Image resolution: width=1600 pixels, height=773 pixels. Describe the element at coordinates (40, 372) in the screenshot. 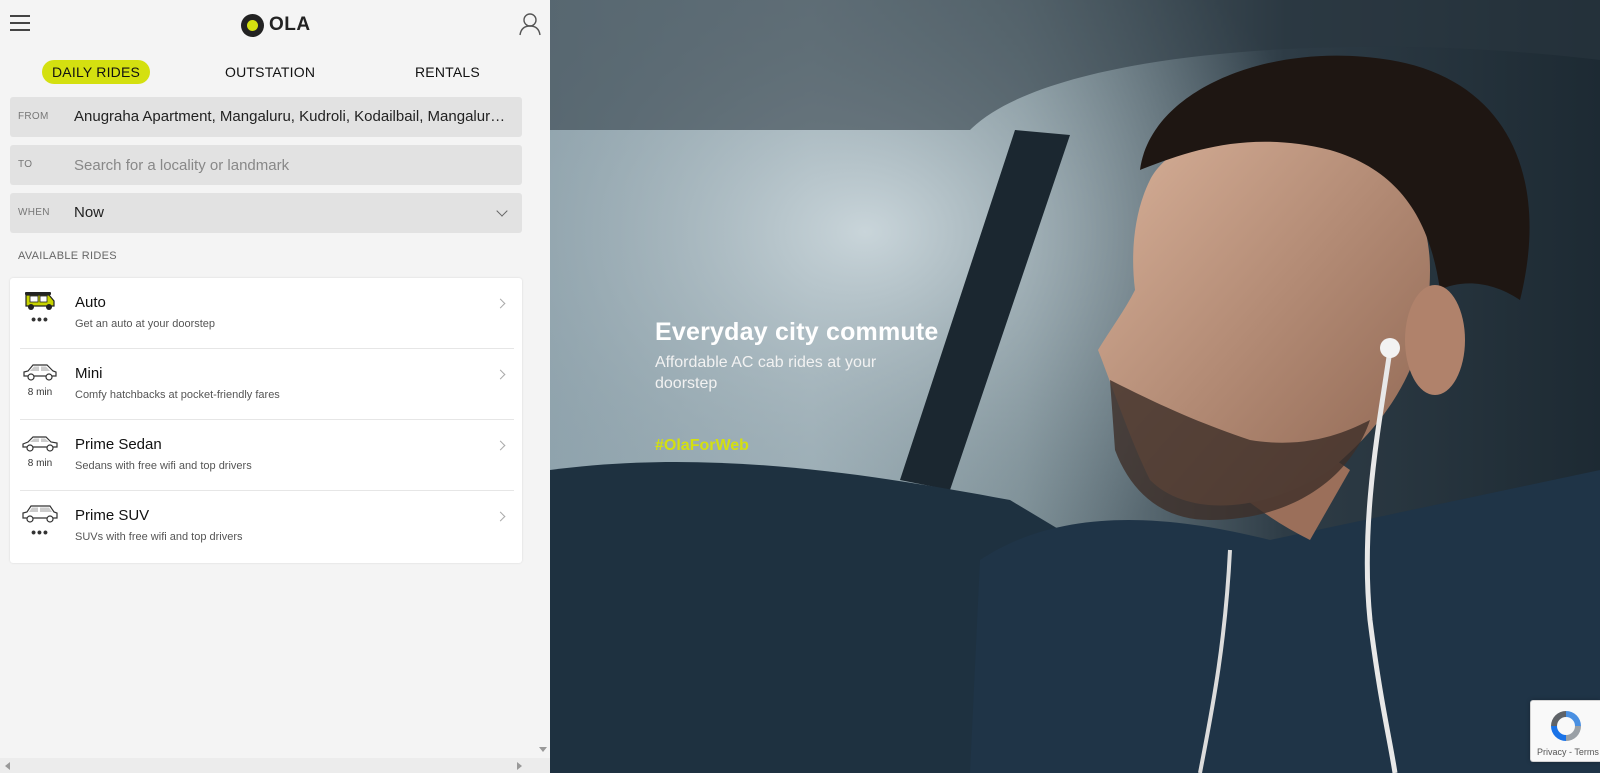

I see `hatchback-icon` at that location.